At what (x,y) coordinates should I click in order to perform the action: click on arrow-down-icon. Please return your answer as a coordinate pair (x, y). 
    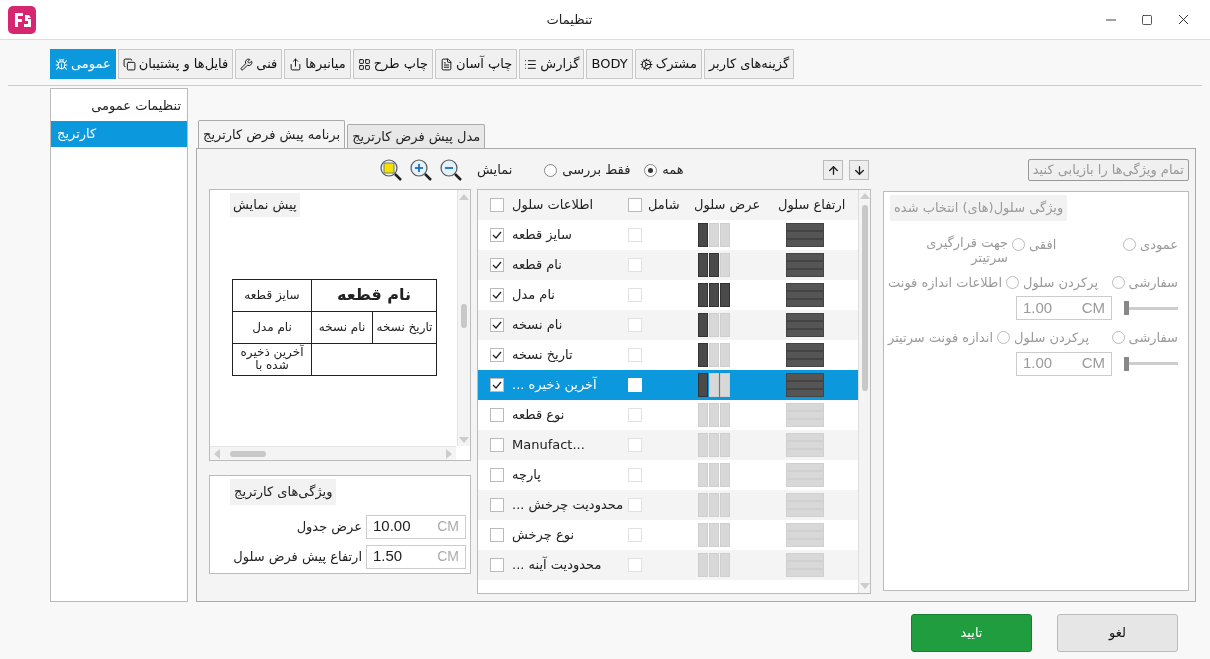
    Looking at the image, I should click on (859, 170).